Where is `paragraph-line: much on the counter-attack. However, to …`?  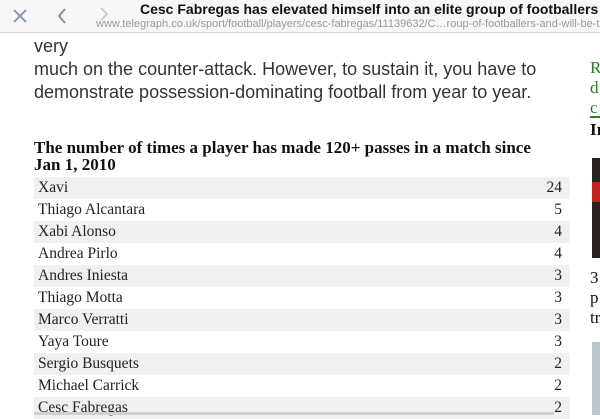 paragraph-line: much on the counter-attack. However, to … is located at coordinates (285, 69).